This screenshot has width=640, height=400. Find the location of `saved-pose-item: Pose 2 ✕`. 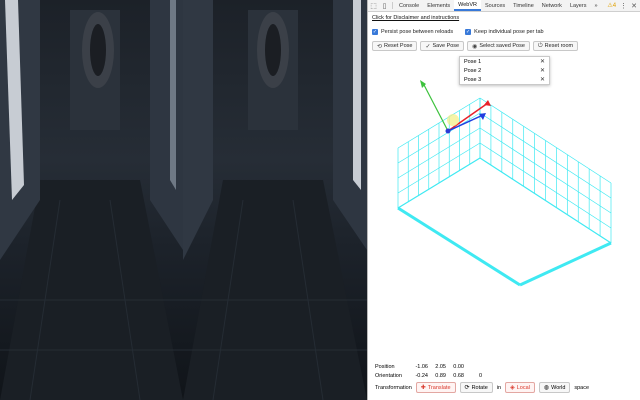

saved-pose-item: Pose 2 ✕ is located at coordinates (504, 70).